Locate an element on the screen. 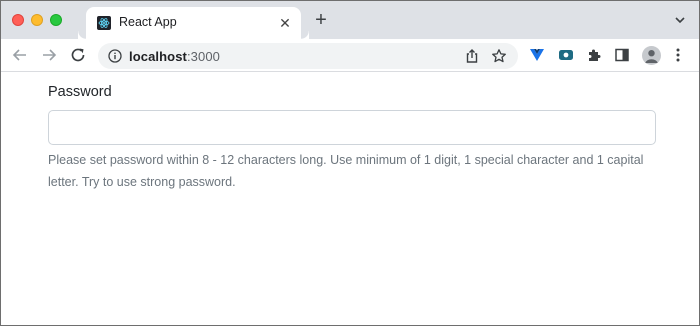 This screenshot has height=326, width=700. kebab-menu-icon is located at coordinates (678, 55).